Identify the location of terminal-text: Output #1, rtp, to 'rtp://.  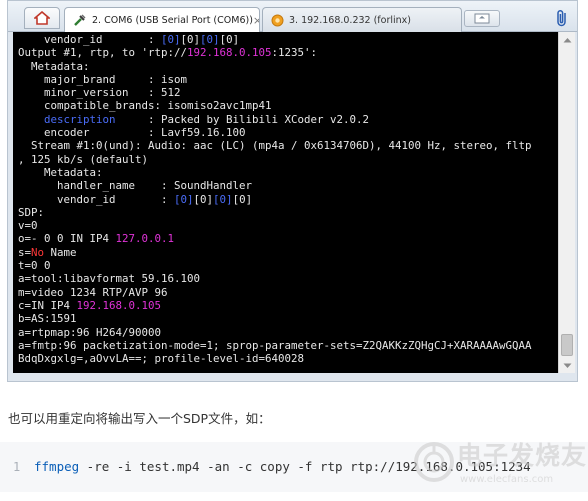
(103, 53).